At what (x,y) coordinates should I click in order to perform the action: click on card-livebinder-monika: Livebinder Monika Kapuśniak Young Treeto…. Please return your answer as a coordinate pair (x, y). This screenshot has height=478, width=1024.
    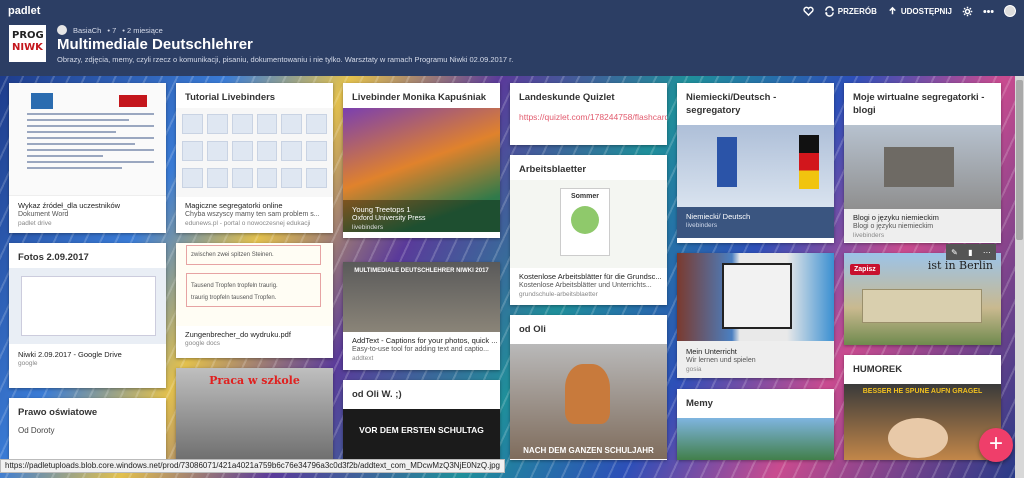
    Looking at the image, I should click on (421, 160).